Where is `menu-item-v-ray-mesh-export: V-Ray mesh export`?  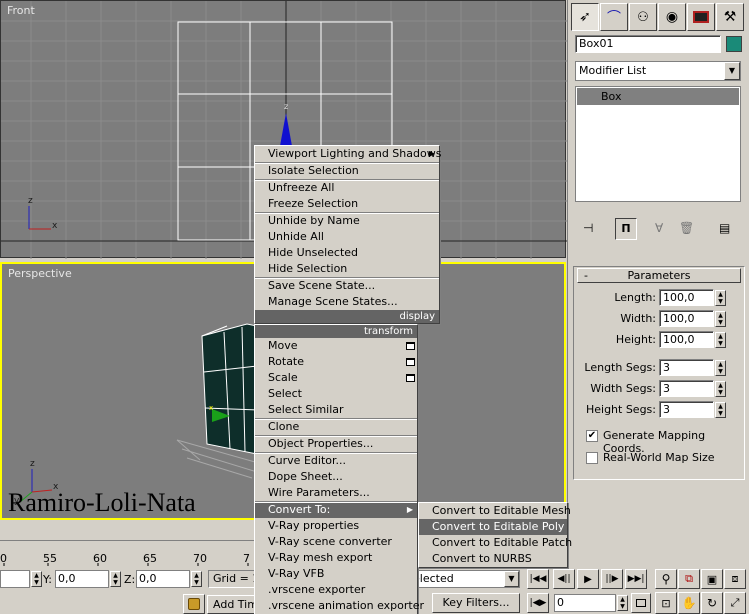 menu-item-v-ray-mesh-export: V-Ray mesh export is located at coordinates (336, 558).